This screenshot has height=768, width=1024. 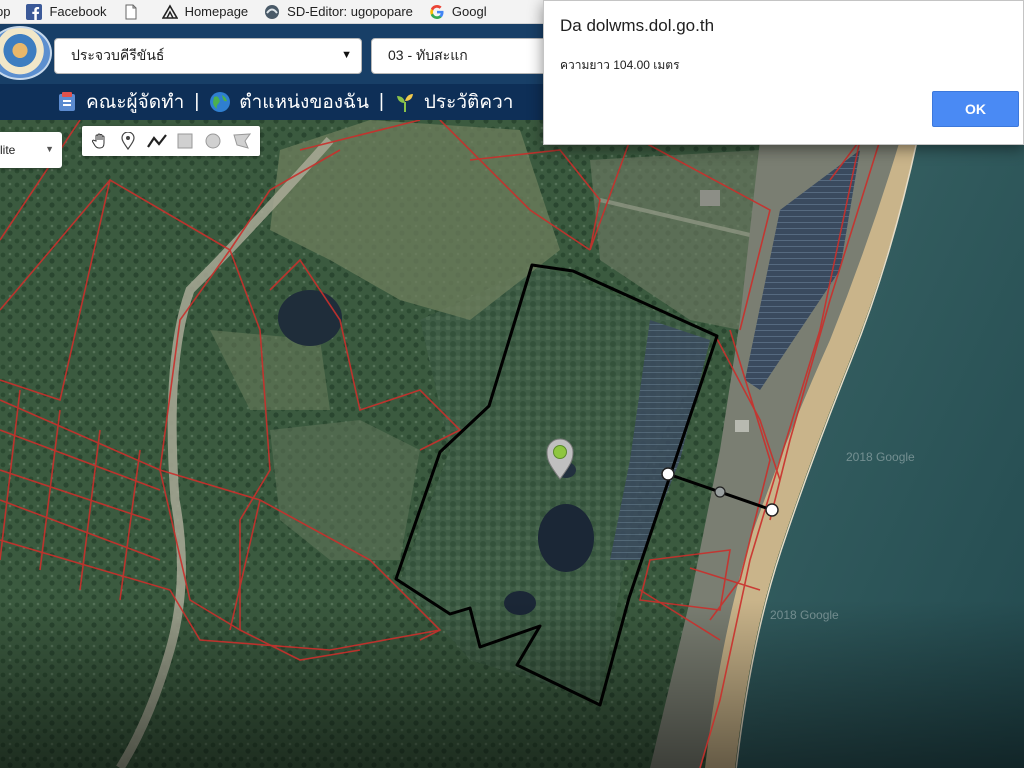 What do you see at coordinates (469, 11) in the screenshot?
I see `bookmark-google-label: Googl` at bounding box center [469, 11].